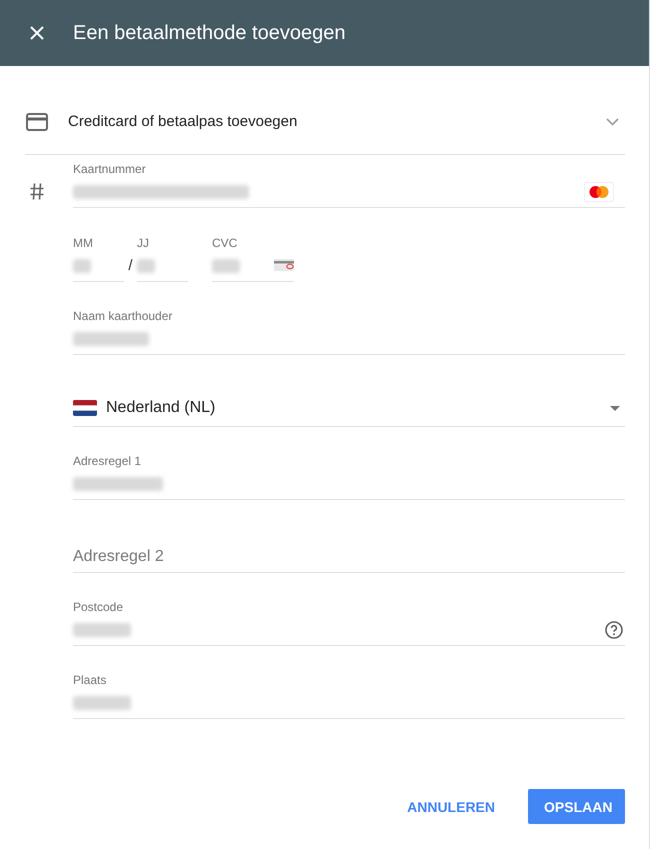 The image size is (650, 849). What do you see at coordinates (349, 549) in the screenshot?
I see `address-field: Adresregel 2` at bounding box center [349, 549].